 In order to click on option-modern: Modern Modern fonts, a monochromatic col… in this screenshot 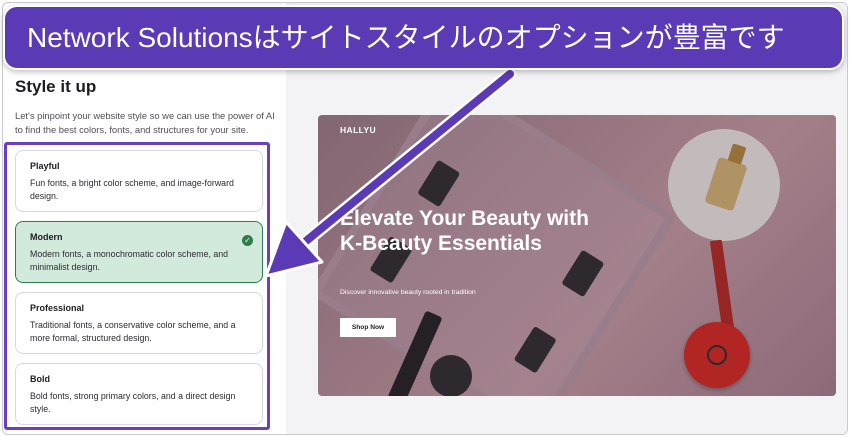, I will do `click(139, 252)`.